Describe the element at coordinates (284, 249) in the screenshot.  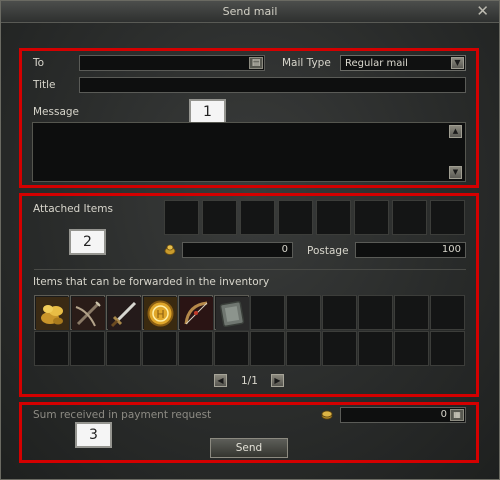
I see `adena-amount-value: 0` at that location.